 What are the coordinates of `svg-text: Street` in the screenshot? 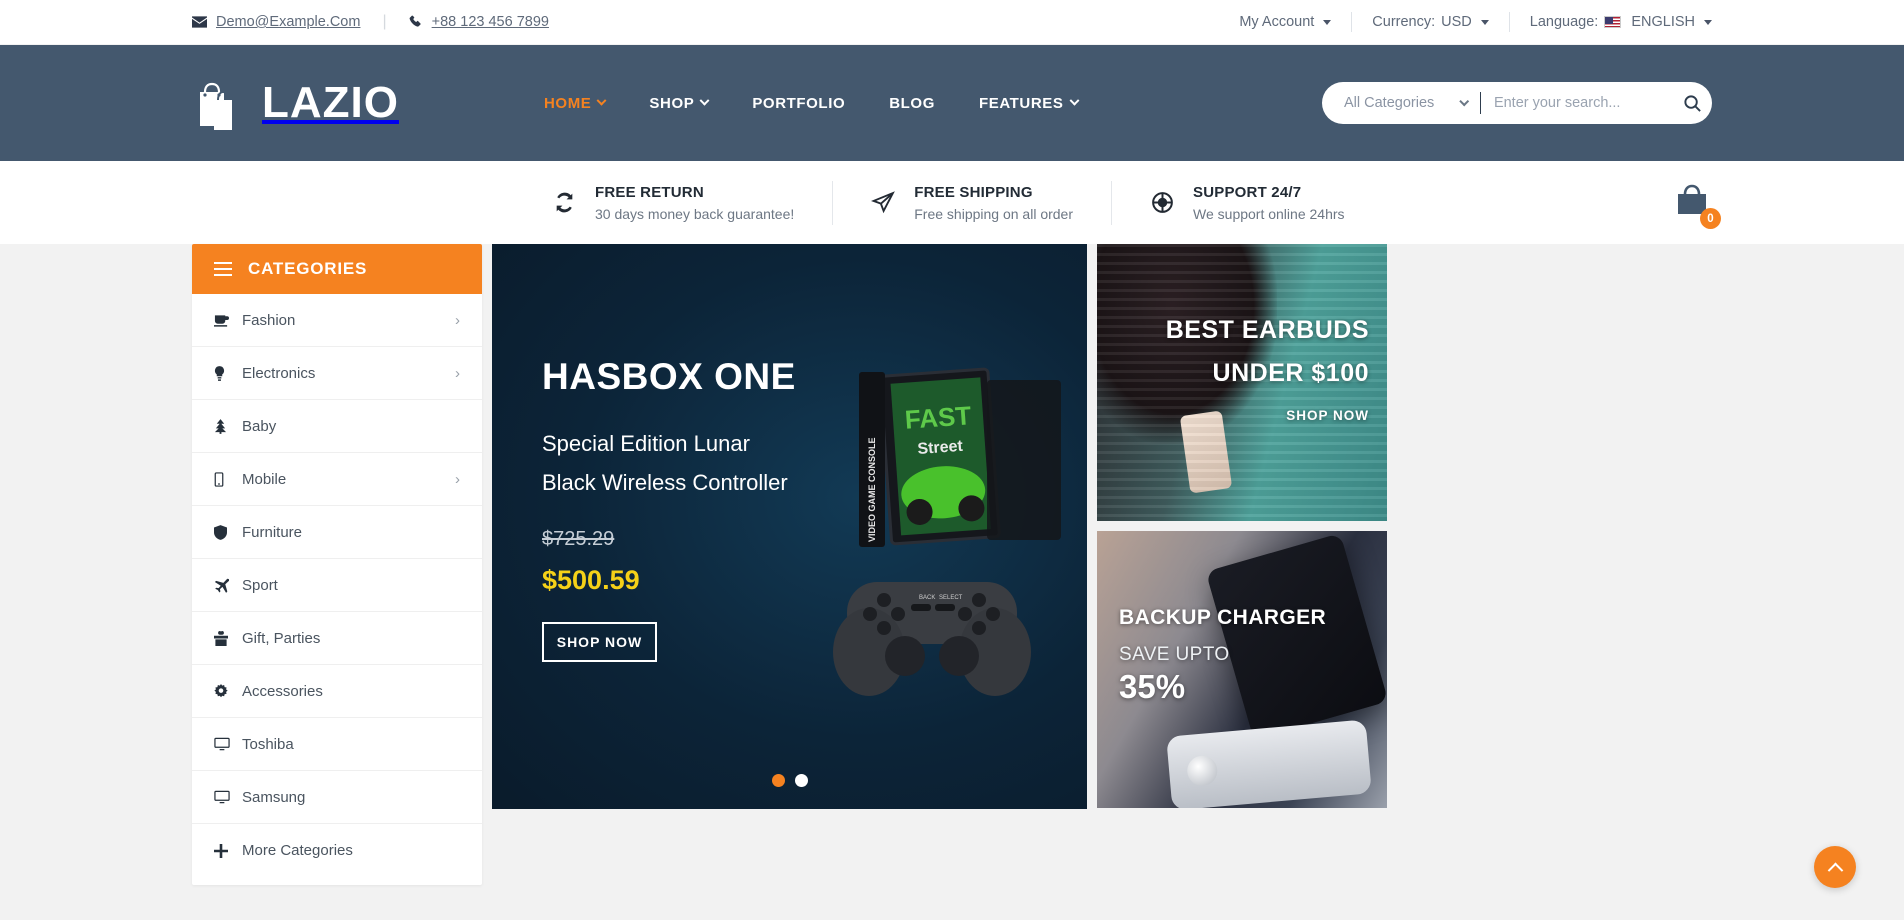 It's located at (940, 448).